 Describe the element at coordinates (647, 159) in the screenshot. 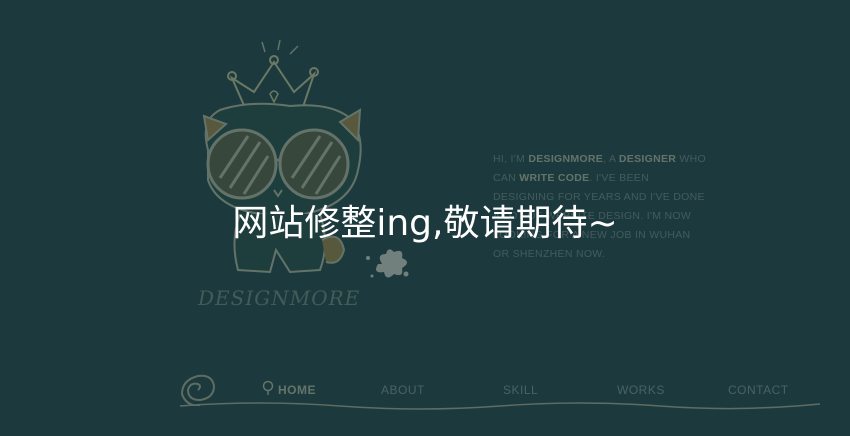

I see `intro-role: DESIGNER` at that location.